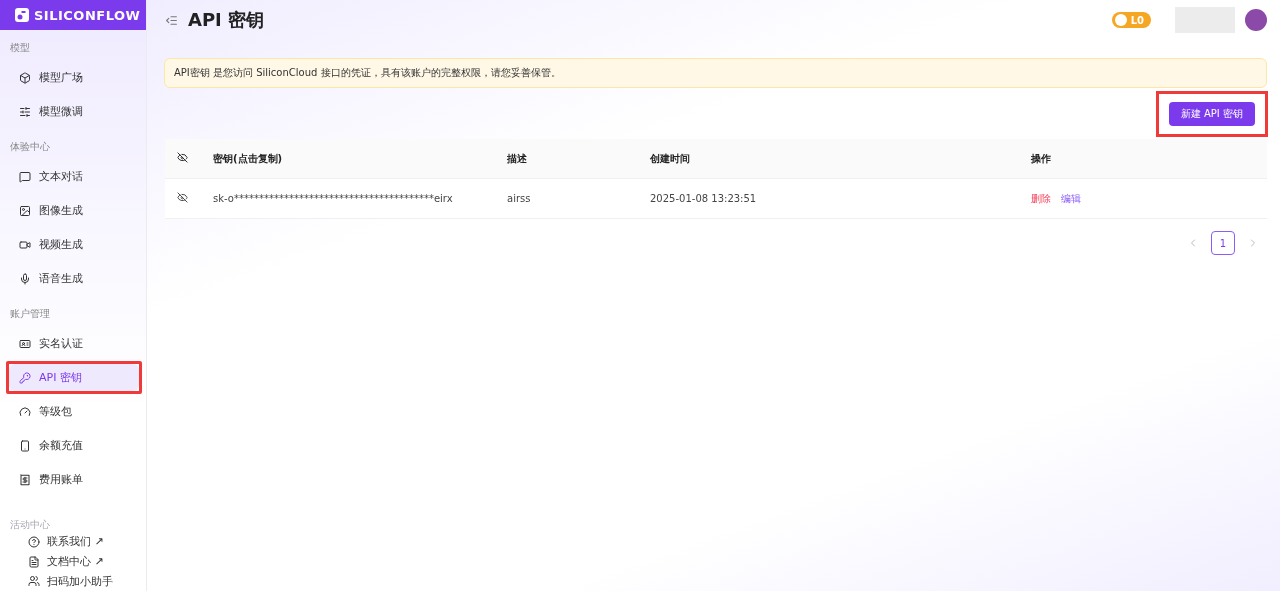  Describe the element at coordinates (34, 581) in the screenshot. I see `users-icon` at that location.